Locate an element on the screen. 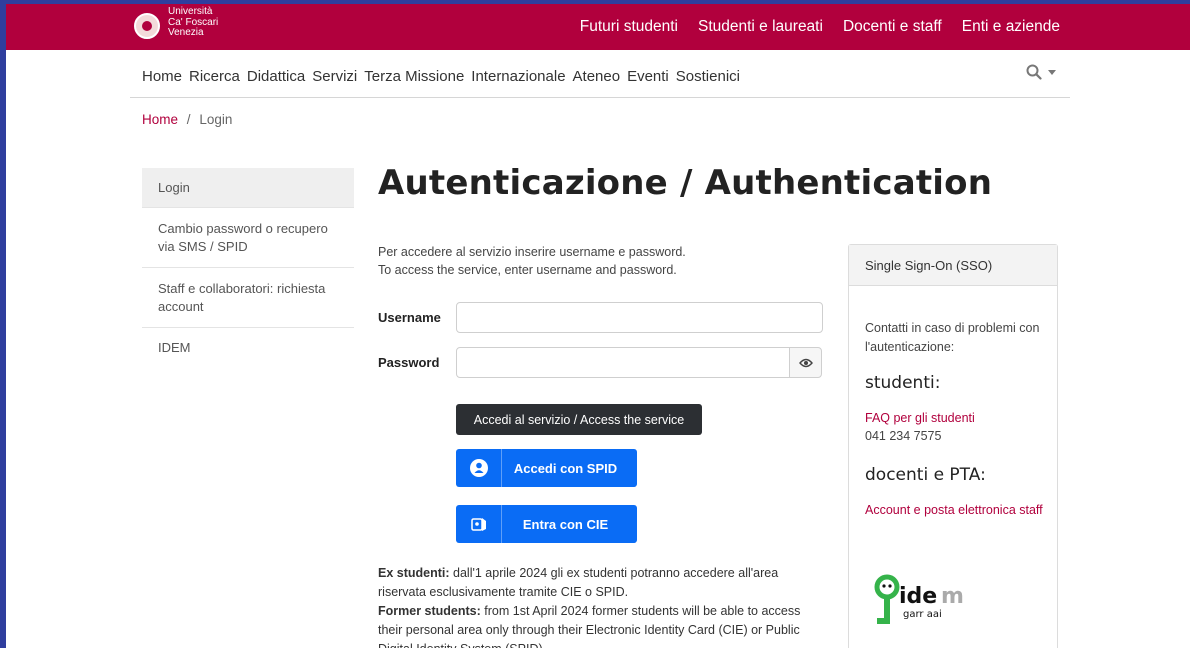 The image size is (1190, 648). main-nav-ricerca: Ricerca is located at coordinates (214, 76).